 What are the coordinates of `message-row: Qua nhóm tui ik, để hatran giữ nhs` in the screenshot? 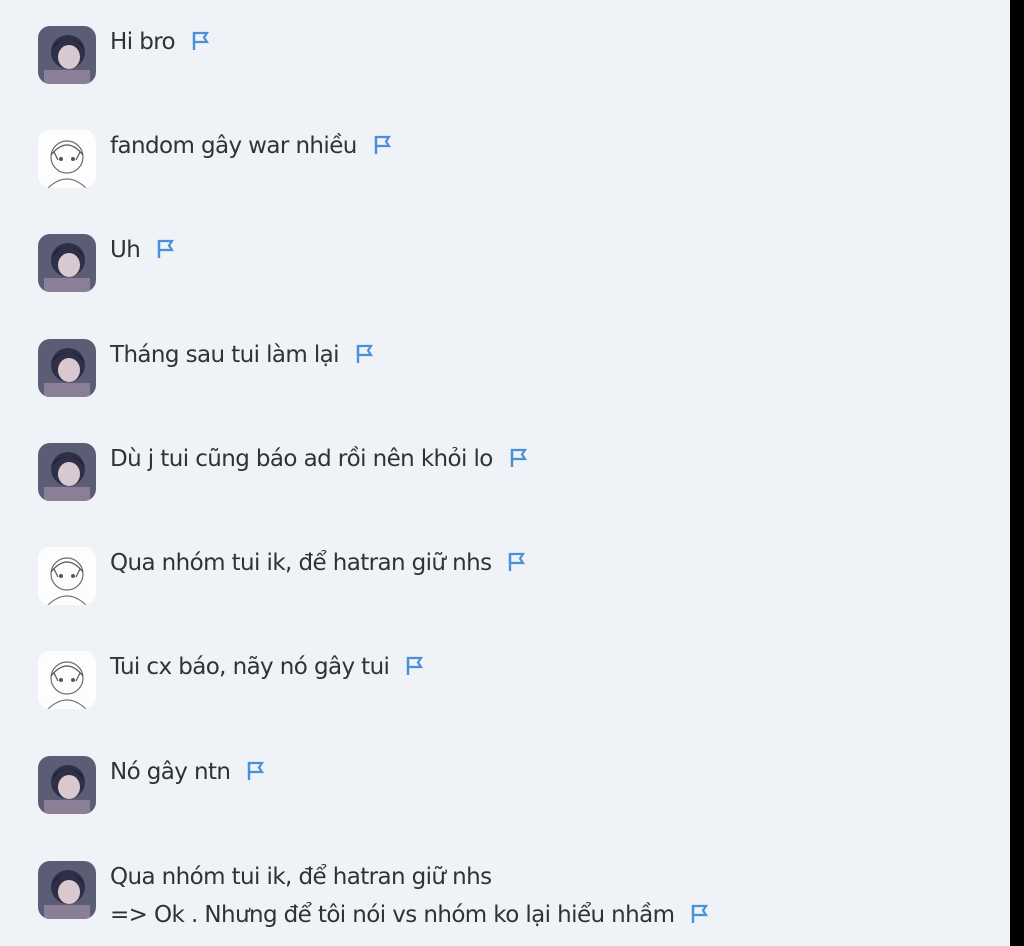 It's located at (524, 576).